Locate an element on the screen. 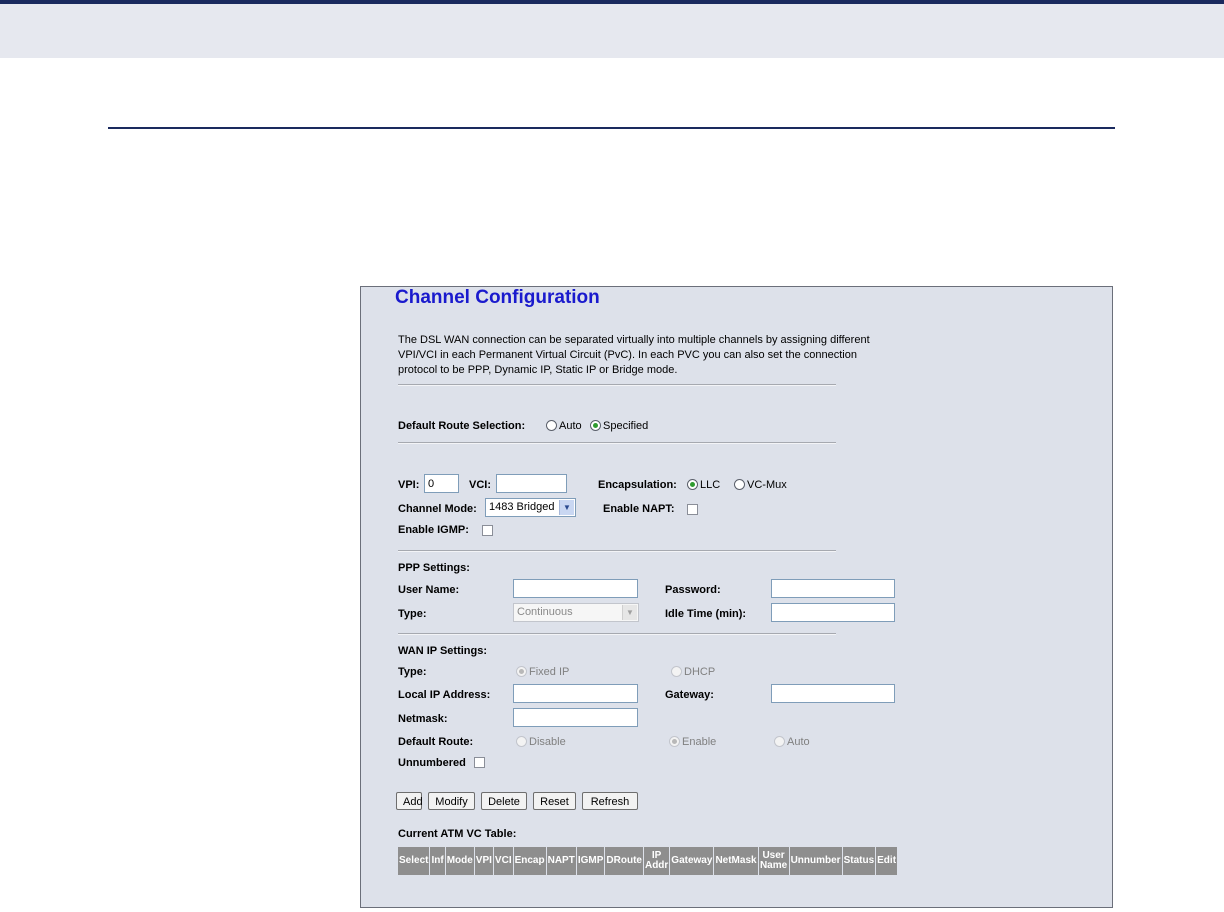 This screenshot has width=1224, height=912. default-route-specified-radio: Specified is located at coordinates (619, 426).